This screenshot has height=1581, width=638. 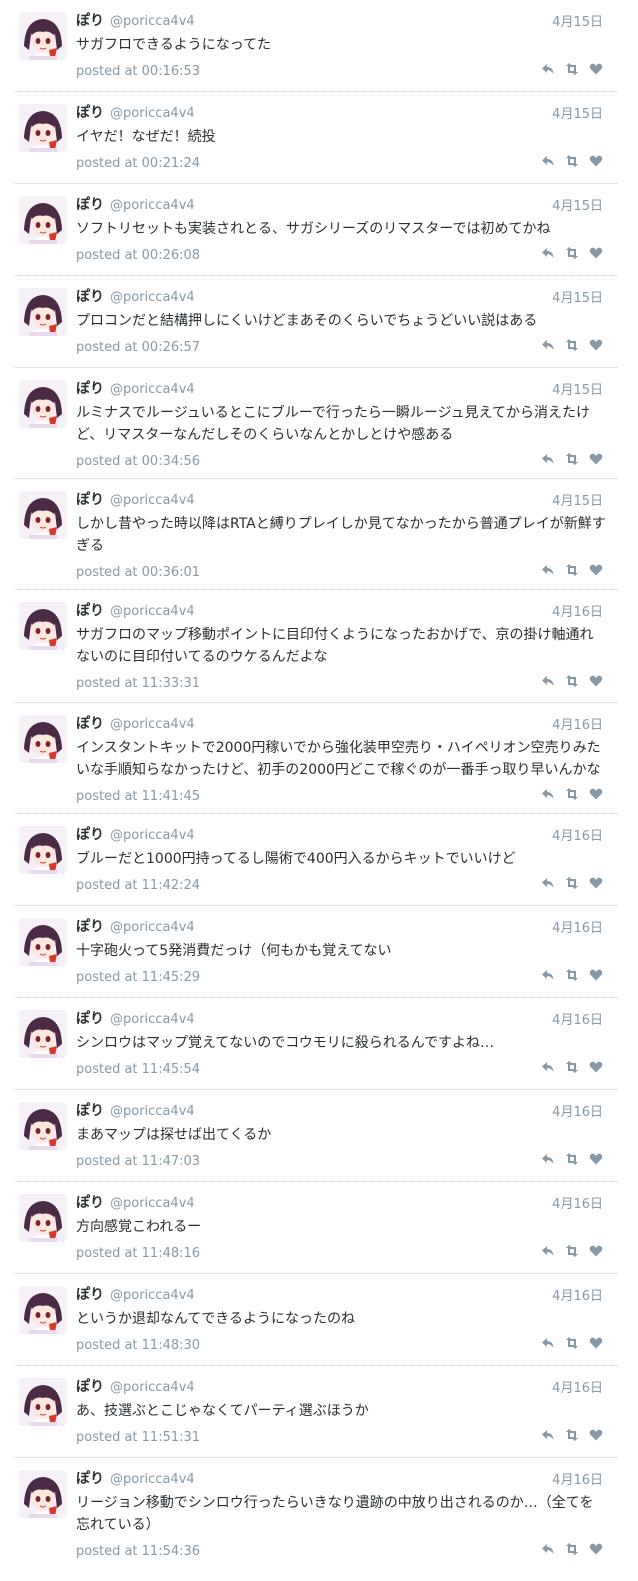 I want to click on posted-timestamp: posted at 11:47:03, so click(x=138, y=1161).